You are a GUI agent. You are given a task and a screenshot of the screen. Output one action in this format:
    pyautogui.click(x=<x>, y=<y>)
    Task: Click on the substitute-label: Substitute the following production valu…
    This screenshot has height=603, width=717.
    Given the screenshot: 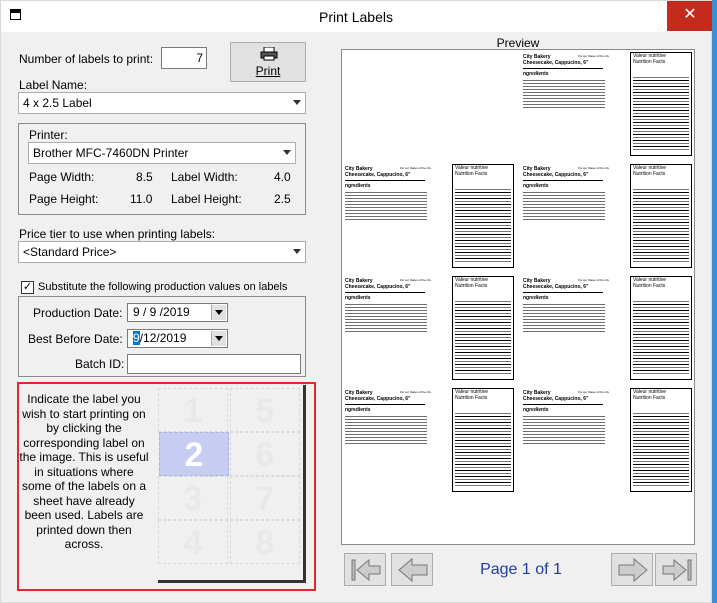 What is the action you would take?
    pyautogui.click(x=163, y=287)
    